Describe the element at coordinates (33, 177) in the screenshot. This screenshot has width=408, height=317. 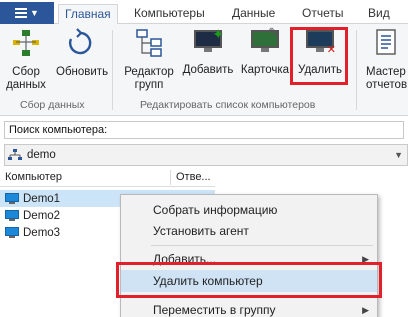
I see `column-header-computer: Компьютер` at that location.